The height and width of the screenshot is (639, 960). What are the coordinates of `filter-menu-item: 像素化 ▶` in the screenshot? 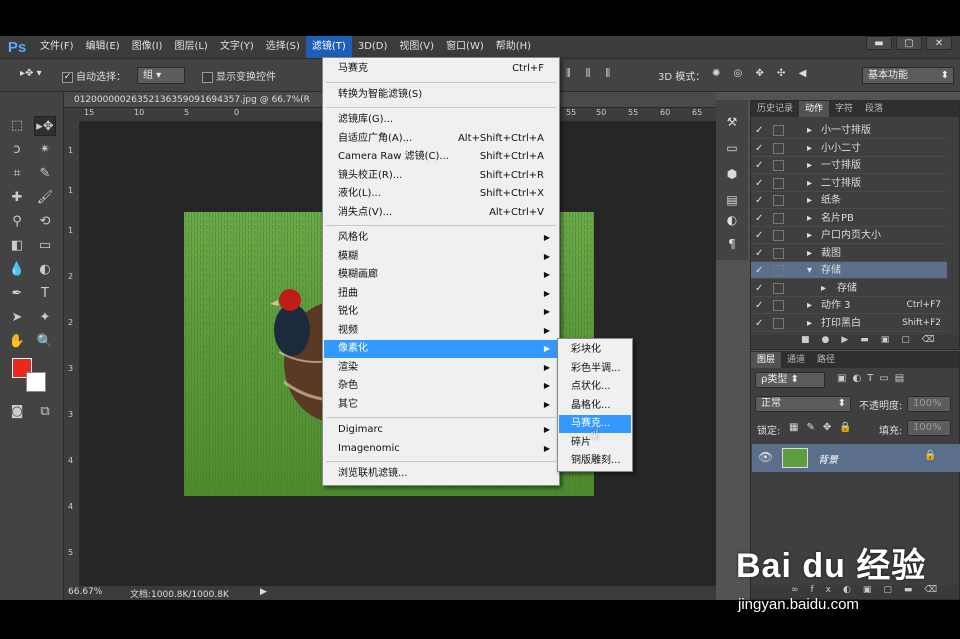 It's located at (441, 349).